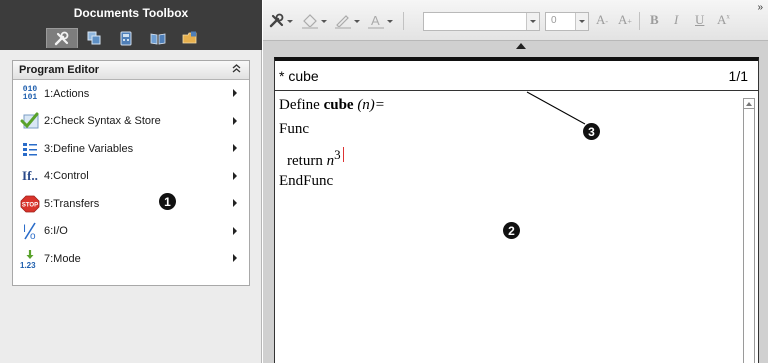 This screenshot has width=768, height=363. Describe the element at coordinates (131, 259) in the screenshot. I see `menu-item-mode: 1.23 7:Mode` at that location.